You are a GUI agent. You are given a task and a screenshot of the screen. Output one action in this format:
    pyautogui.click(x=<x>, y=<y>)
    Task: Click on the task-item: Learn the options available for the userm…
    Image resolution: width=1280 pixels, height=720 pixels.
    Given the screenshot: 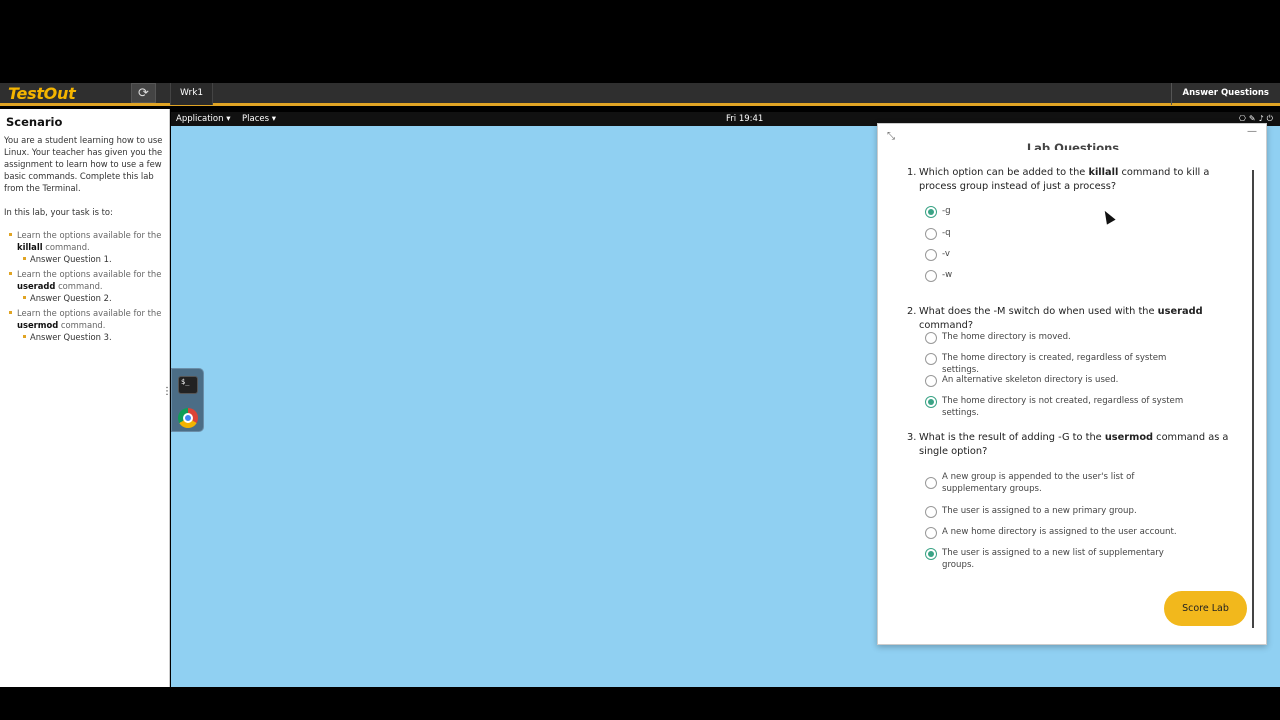 What is the action you would take?
    pyautogui.click(x=84, y=319)
    